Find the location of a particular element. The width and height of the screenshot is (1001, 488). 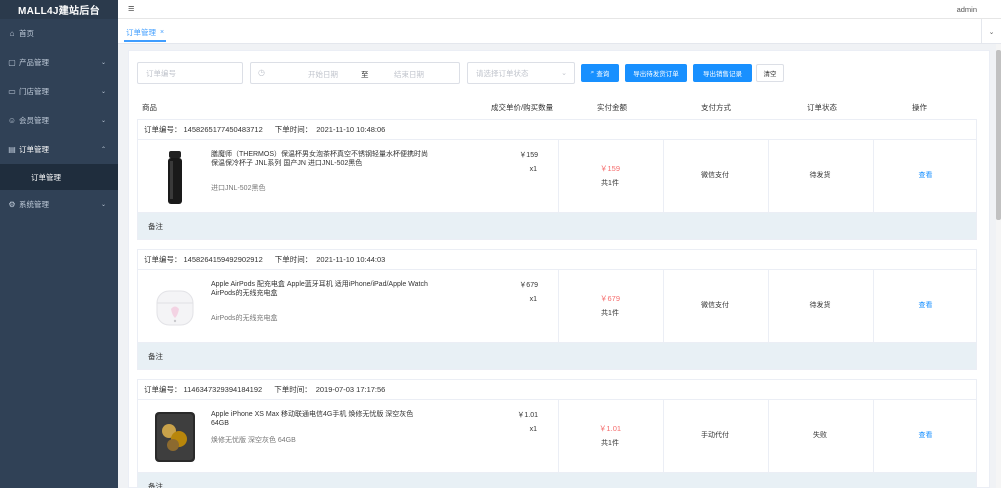

export-pending-button: 导出待发货订单 is located at coordinates (656, 73).